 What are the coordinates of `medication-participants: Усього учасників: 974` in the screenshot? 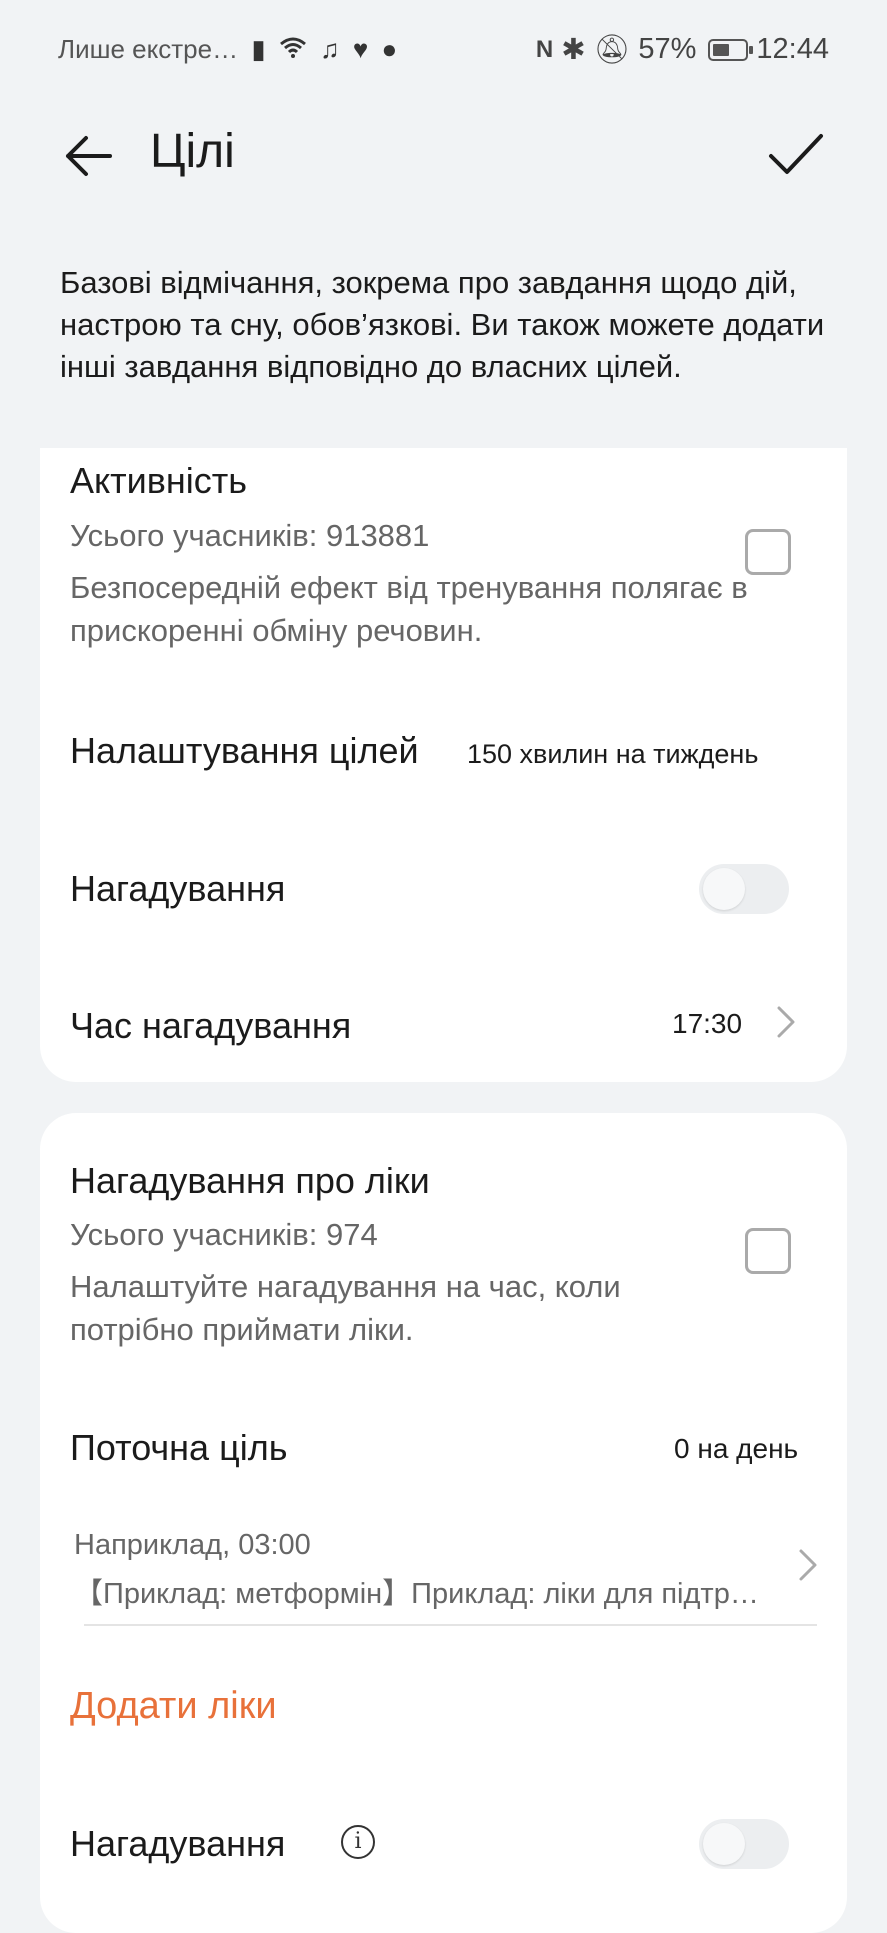 It's located at (224, 1234).